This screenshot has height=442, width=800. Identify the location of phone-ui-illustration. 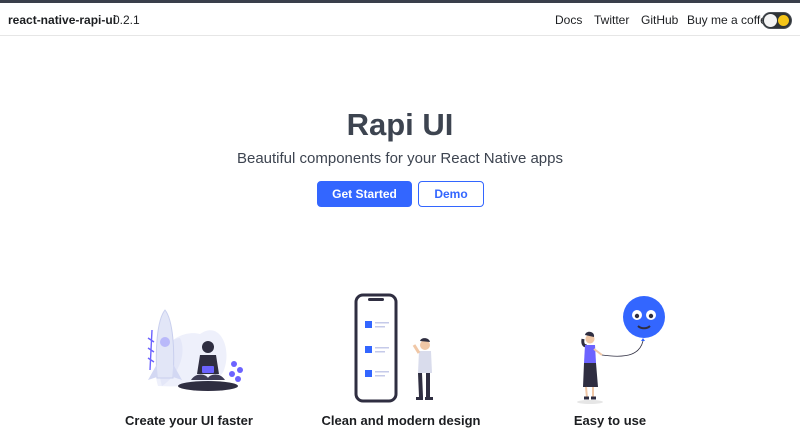
(393, 348).